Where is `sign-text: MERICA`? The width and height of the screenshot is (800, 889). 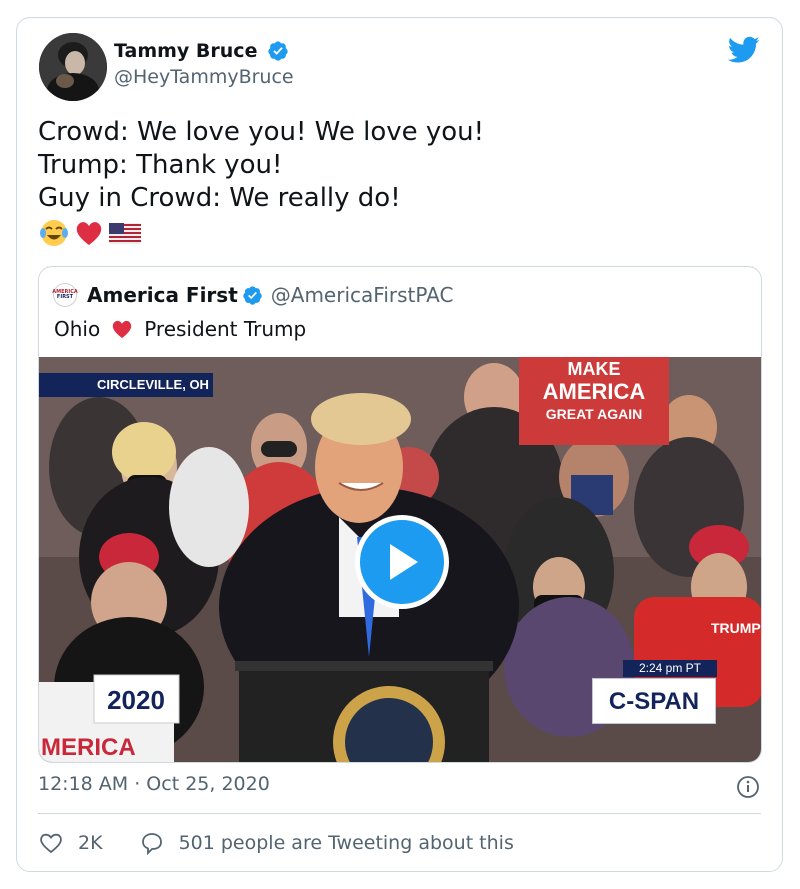
sign-text: MERICA is located at coordinates (88, 747).